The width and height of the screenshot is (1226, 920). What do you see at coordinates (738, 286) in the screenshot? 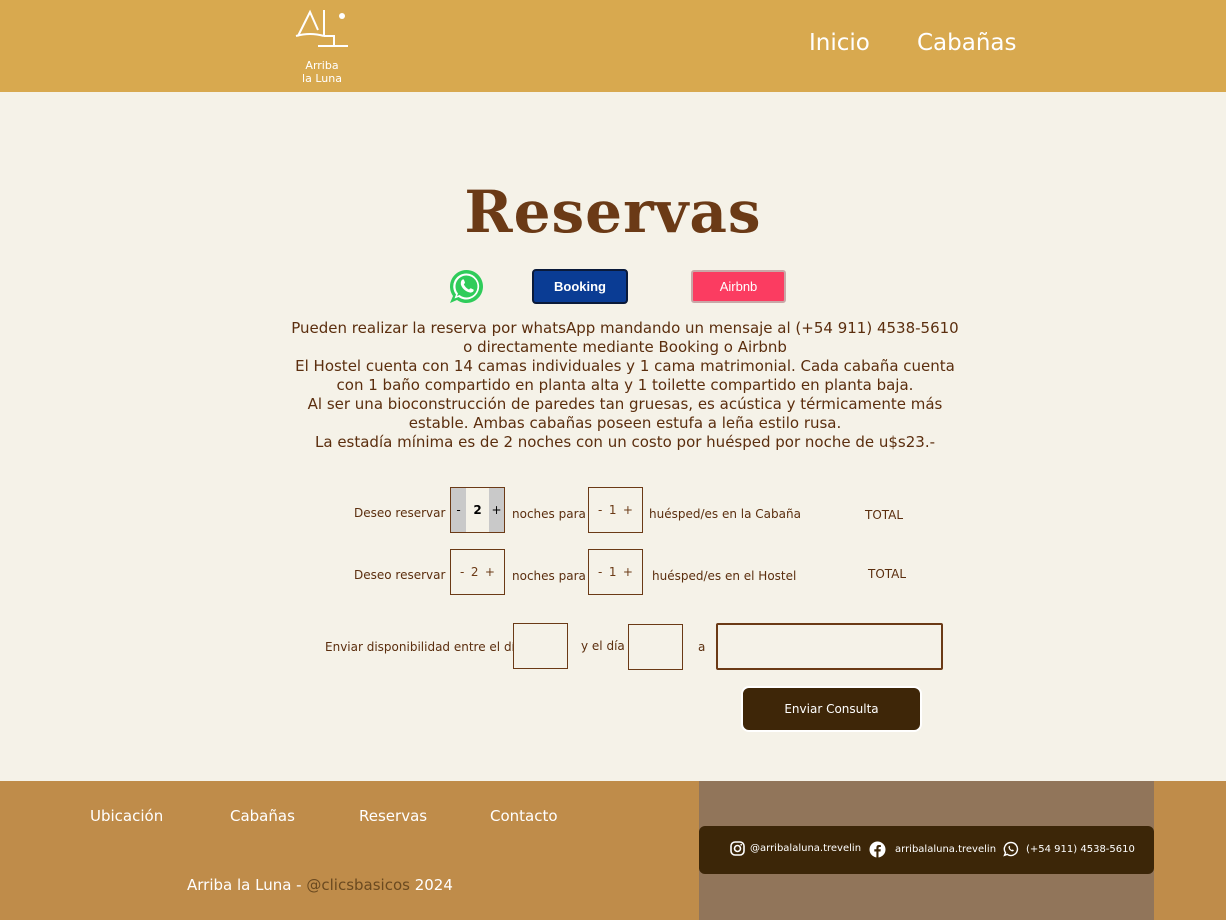
I see `airbnb-button: Airbnb` at bounding box center [738, 286].